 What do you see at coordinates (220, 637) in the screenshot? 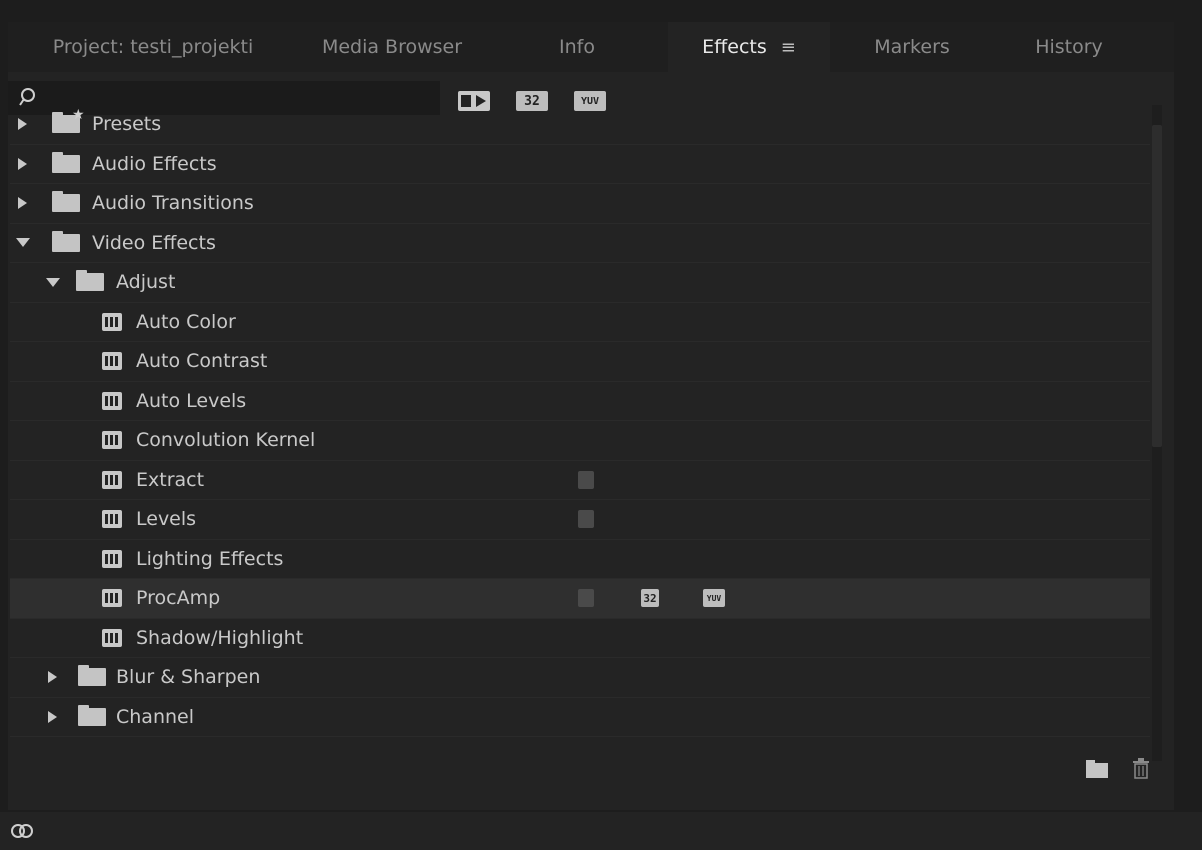
I see `tree-item-label: Shadow/Highlight` at bounding box center [220, 637].